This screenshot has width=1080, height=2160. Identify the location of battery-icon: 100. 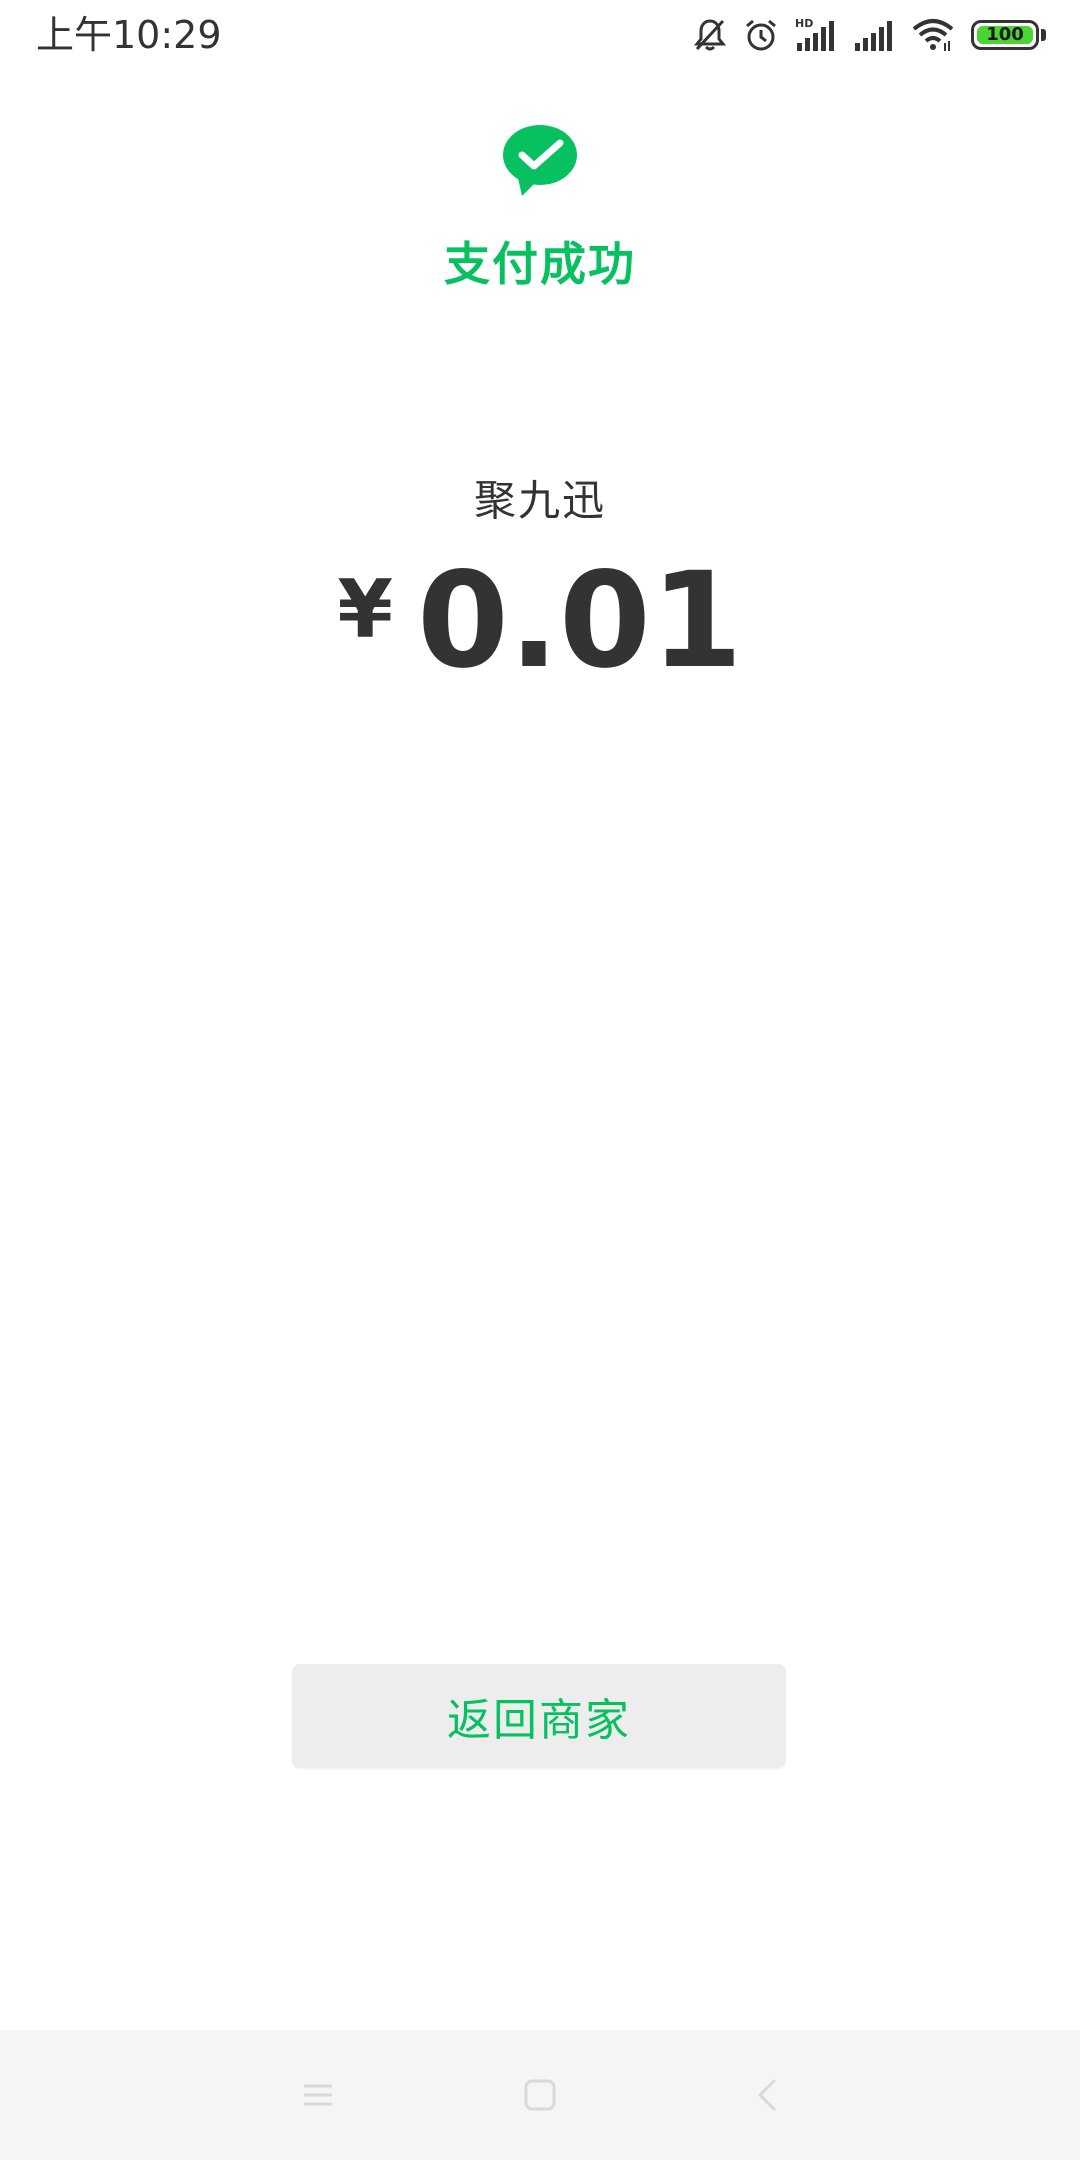
(1008, 35).